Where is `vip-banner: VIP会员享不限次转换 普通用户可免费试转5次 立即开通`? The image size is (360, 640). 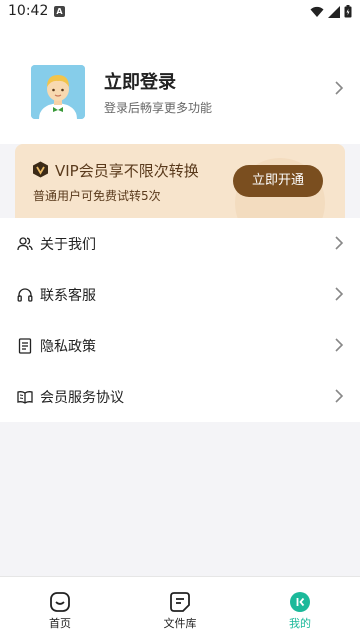
vip-banner: VIP会员享不限次转换 普通用户可免费试转5次 立即开通 is located at coordinates (180, 181).